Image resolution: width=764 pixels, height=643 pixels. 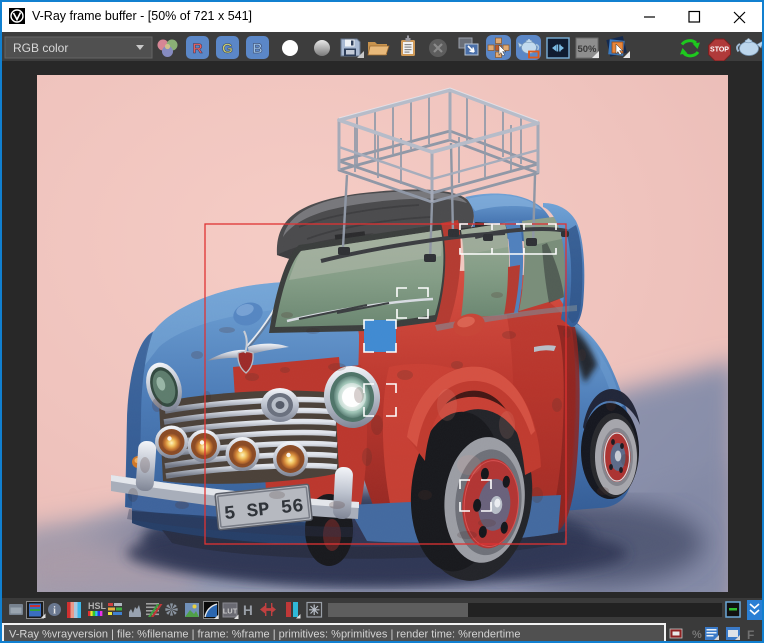 What do you see at coordinates (197, 48) in the screenshot?
I see `svg-text: R` at bounding box center [197, 48].